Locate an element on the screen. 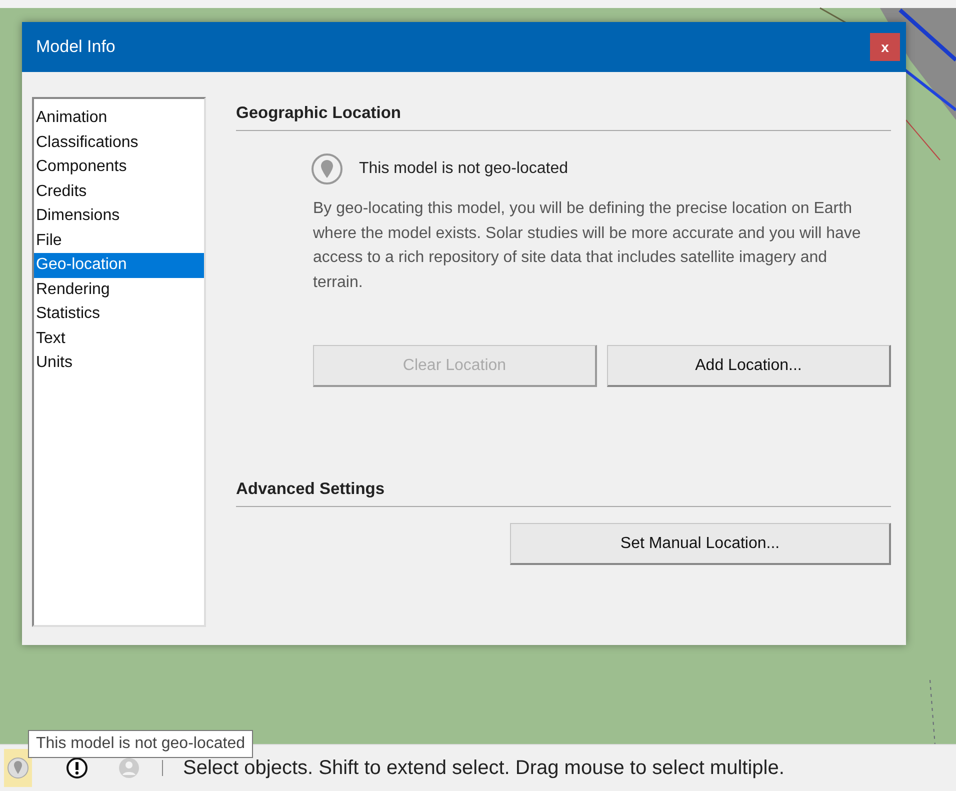  category-item: Animation is located at coordinates (119, 118).